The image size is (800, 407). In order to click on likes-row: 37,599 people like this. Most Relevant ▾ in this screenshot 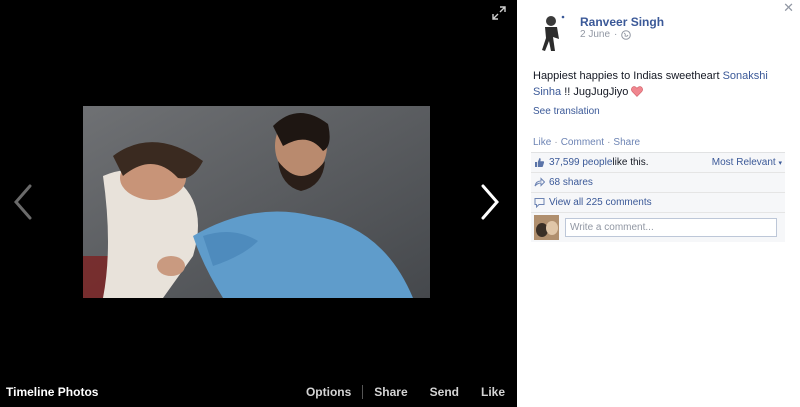, I will do `click(658, 163)`.